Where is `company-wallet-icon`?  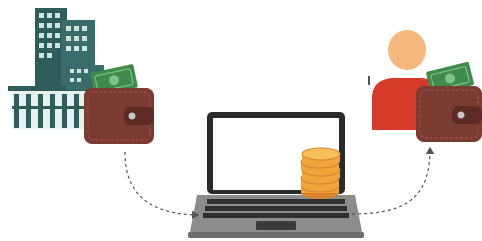
company-wallet-icon is located at coordinates (119, 104).